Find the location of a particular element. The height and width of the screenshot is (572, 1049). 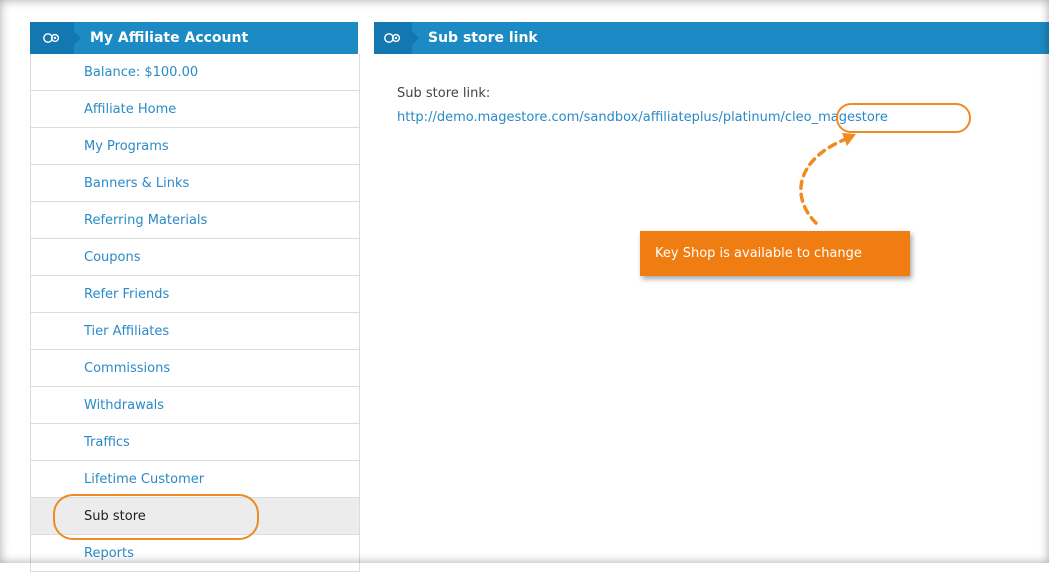

sidebar-item-withdrawals: Withdrawals is located at coordinates (195, 405).